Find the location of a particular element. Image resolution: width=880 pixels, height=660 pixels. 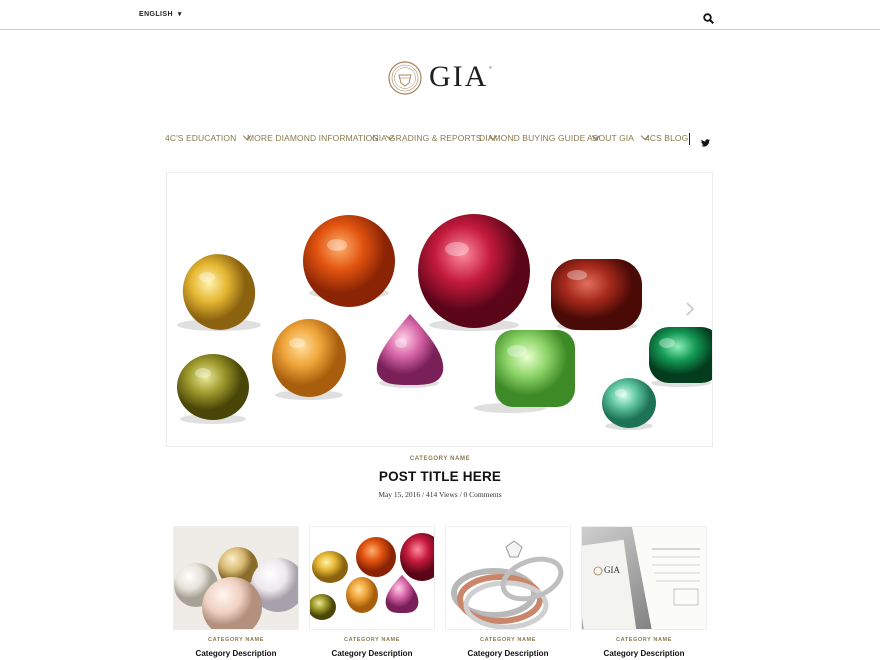

nav-item-label: 4C'S EDUCATION is located at coordinates (201, 138).